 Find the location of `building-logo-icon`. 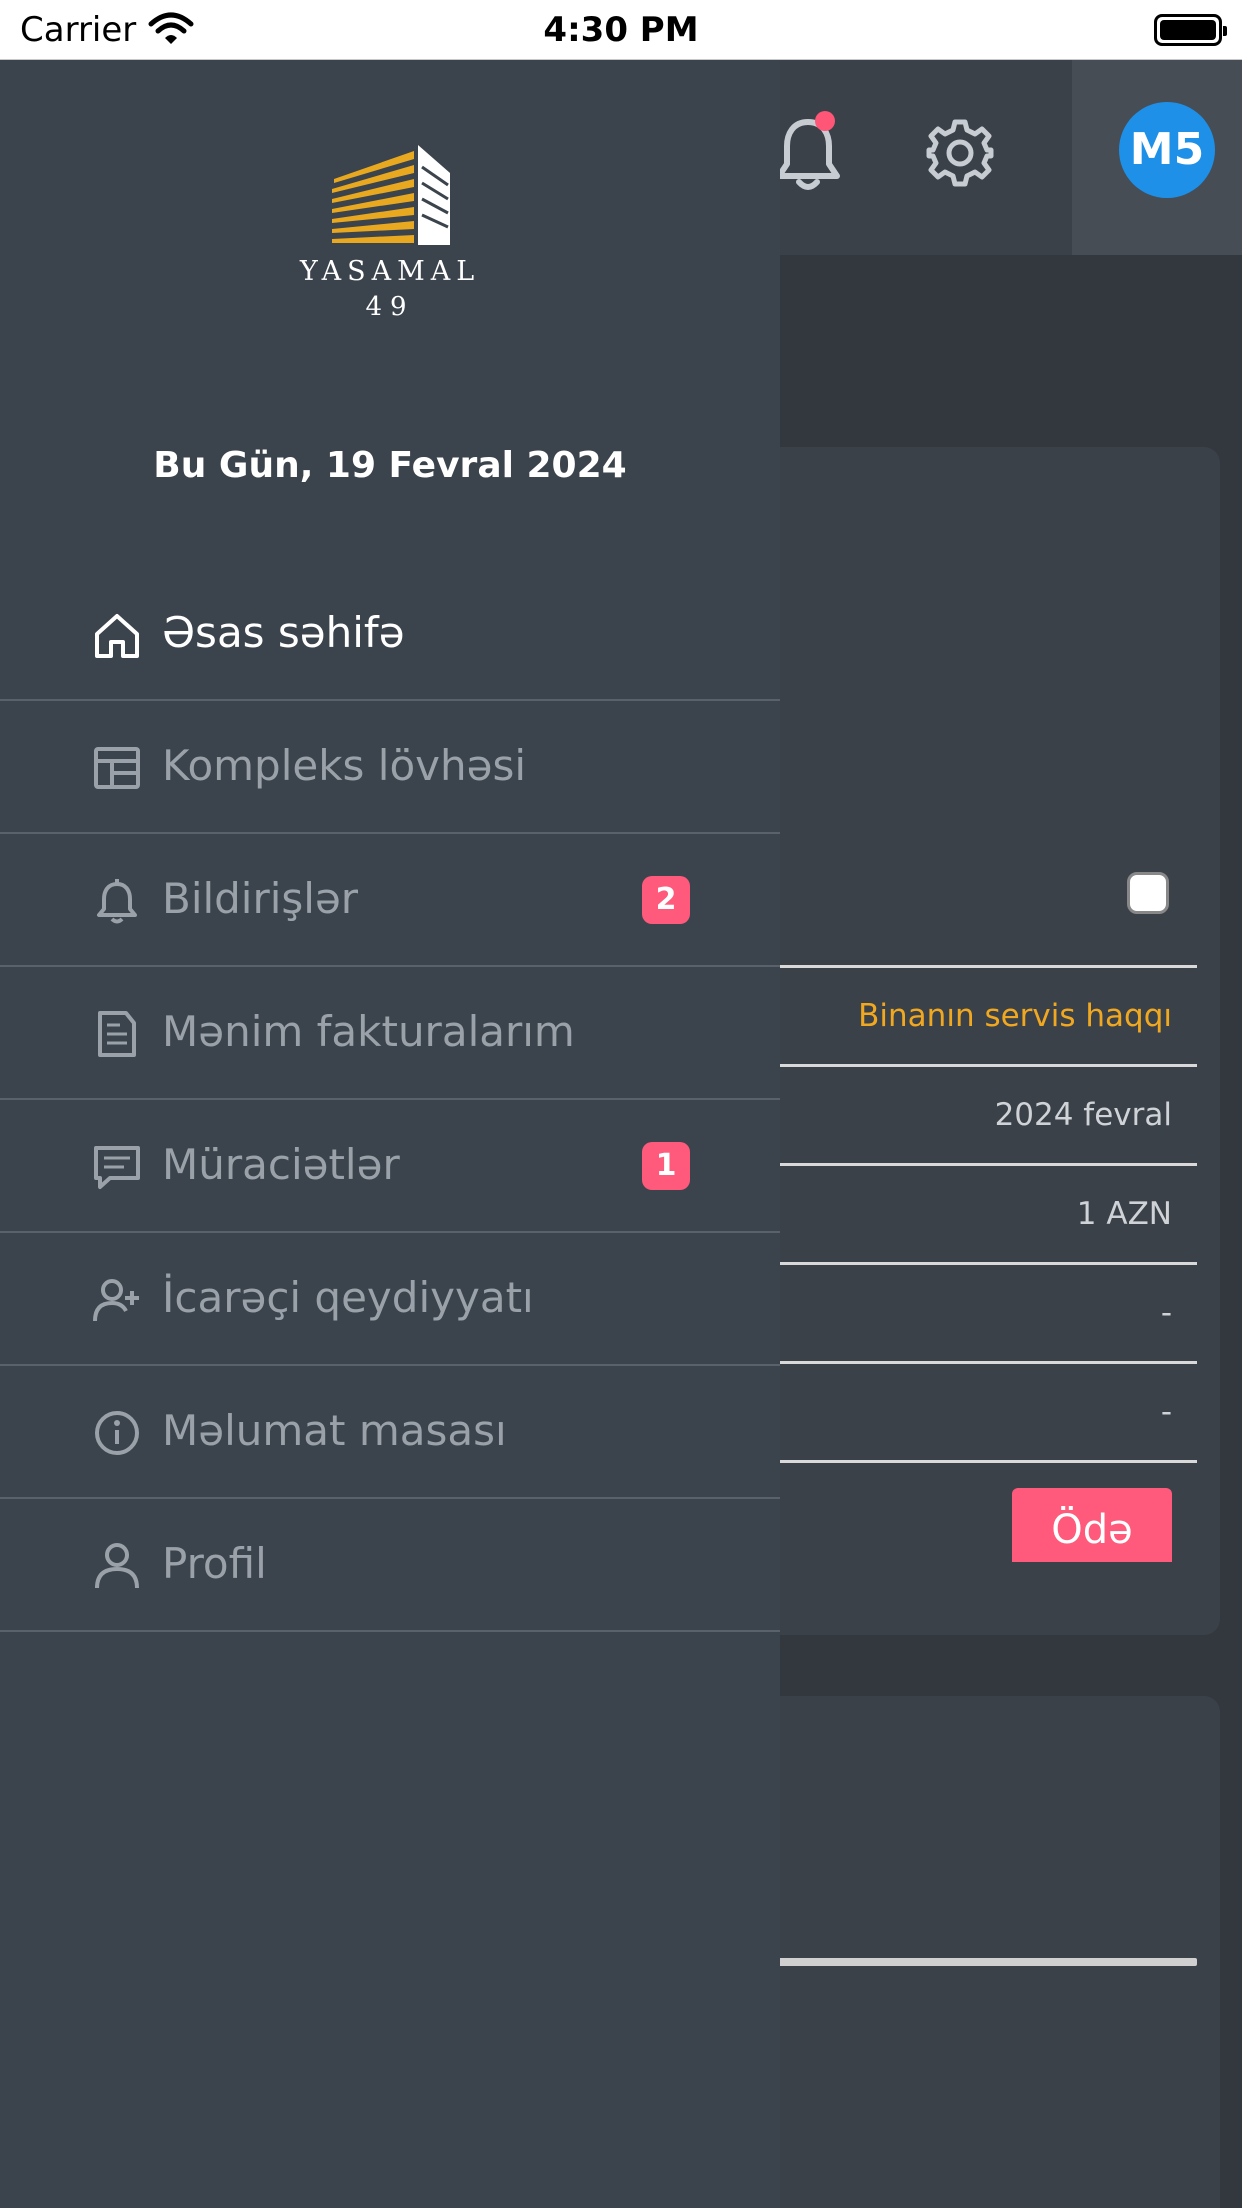

building-logo-icon is located at coordinates (390, 199).